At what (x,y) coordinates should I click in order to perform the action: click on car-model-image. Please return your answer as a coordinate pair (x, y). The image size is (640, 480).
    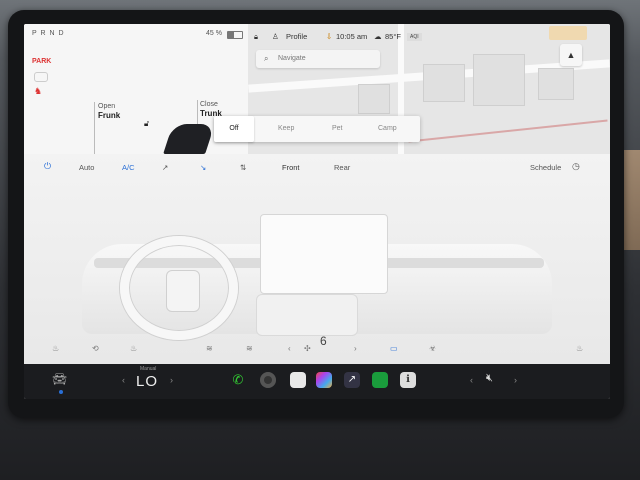
    Looking at the image, I should click on (189, 139).